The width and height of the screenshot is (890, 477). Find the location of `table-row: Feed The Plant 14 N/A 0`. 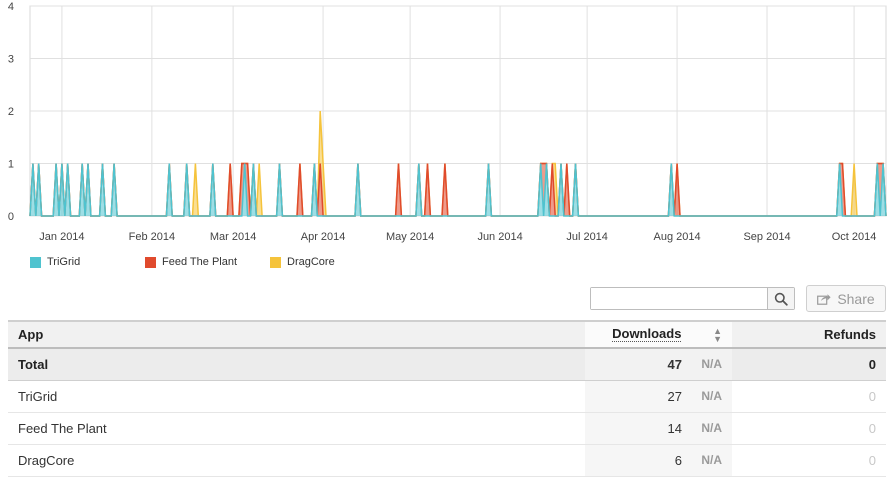

table-row: Feed The Plant 14 N/A 0 is located at coordinates (447, 428).